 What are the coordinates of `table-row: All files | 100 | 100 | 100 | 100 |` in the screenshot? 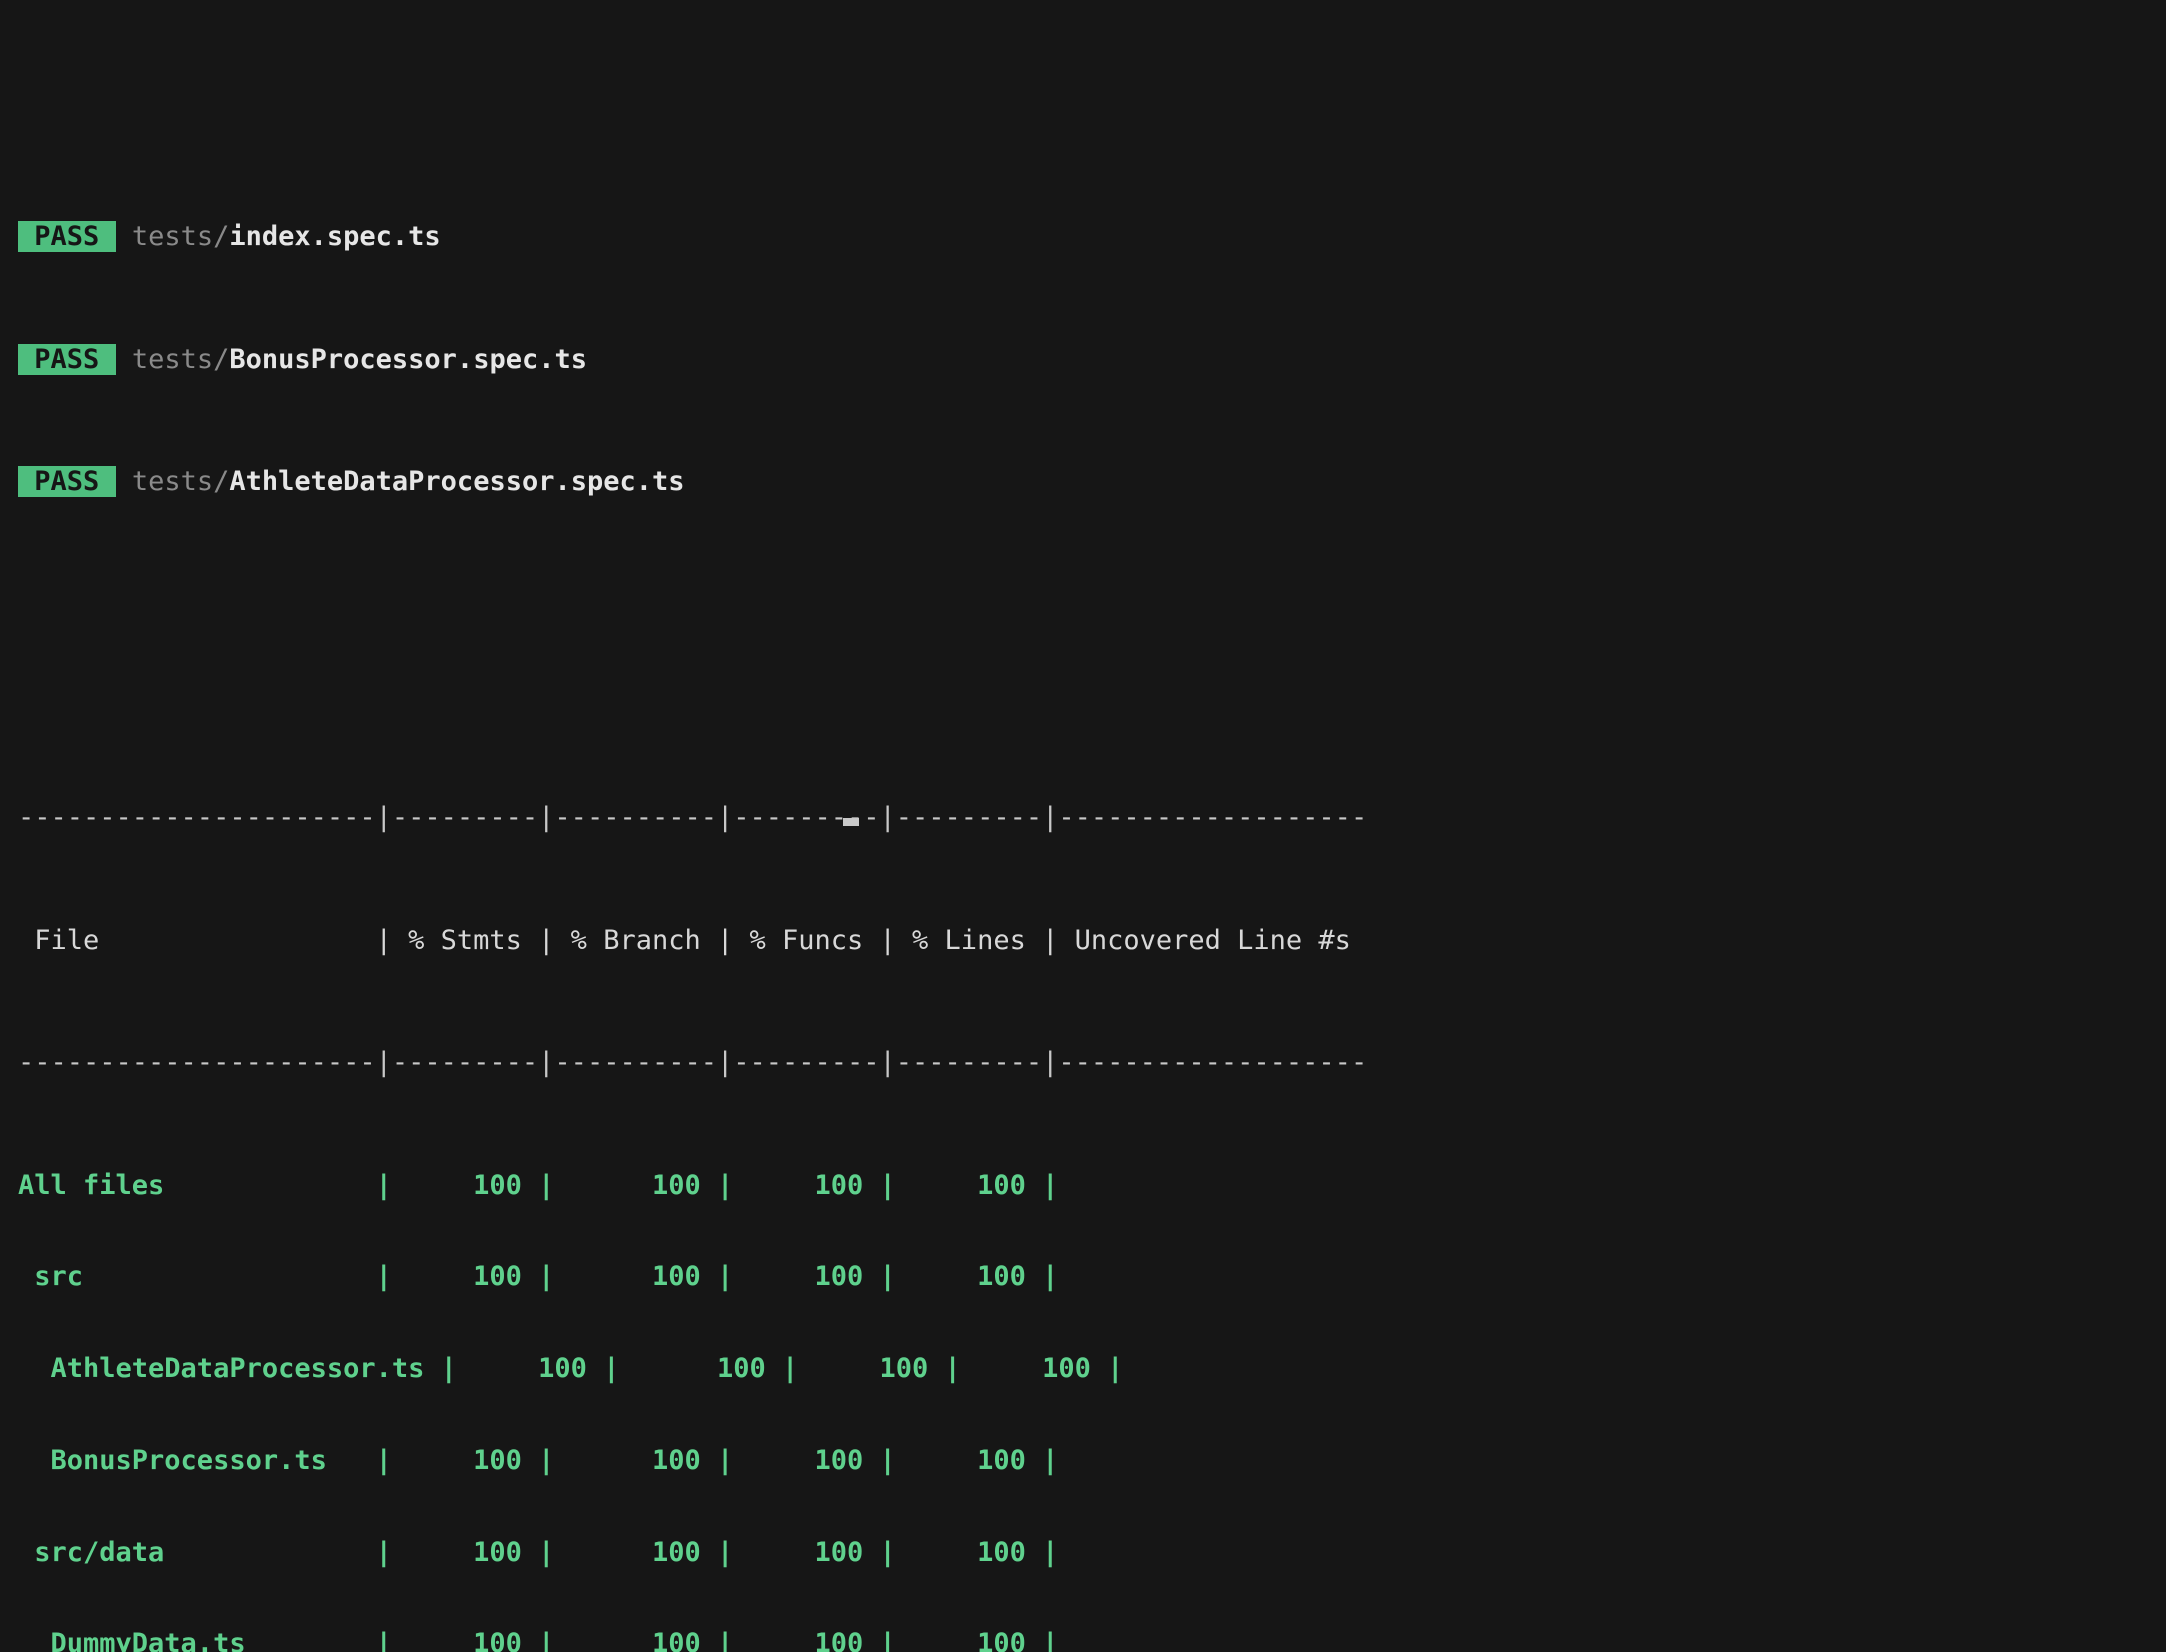 It's located at (538, 1185).